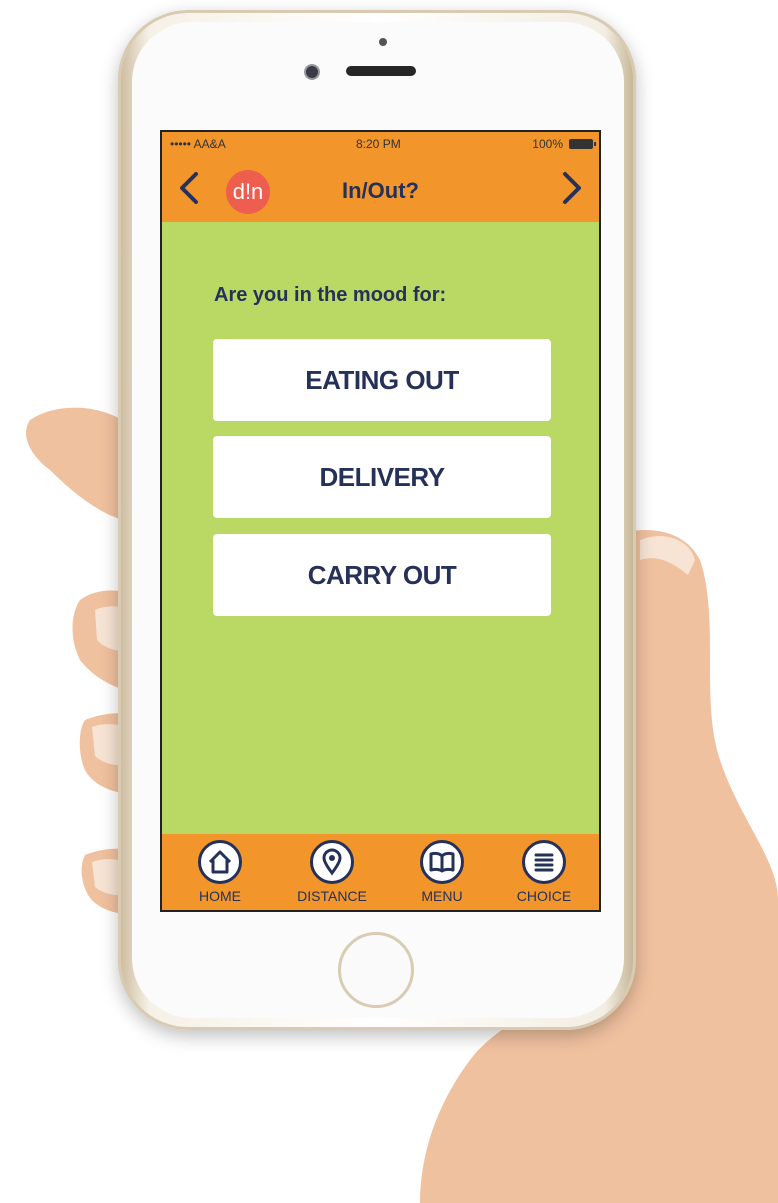 The image size is (778, 1203). Describe the element at coordinates (544, 896) in the screenshot. I see `tab-choice-label: CHOICE` at that location.